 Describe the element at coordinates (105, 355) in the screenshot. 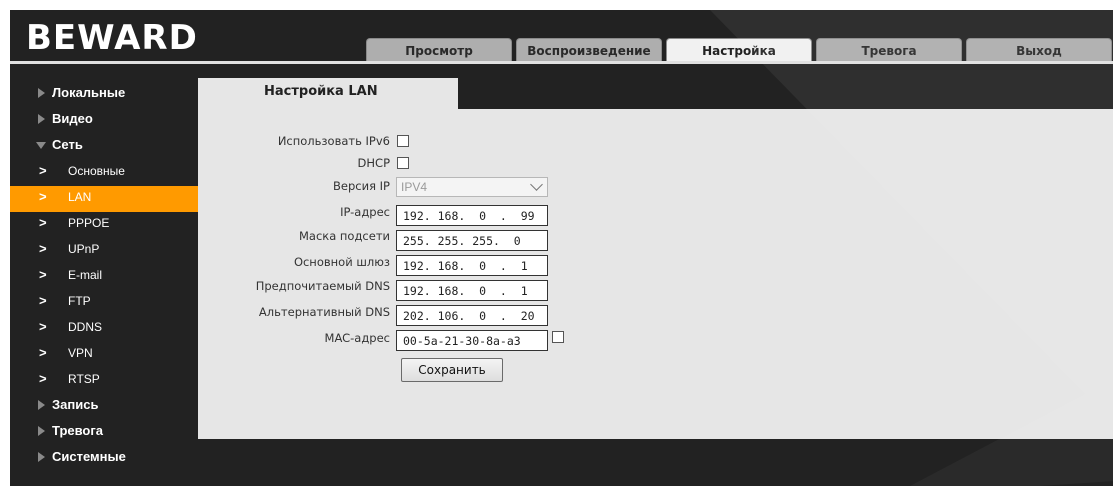

I see `sidebar-subitem-vpn: > VPN` at that location.